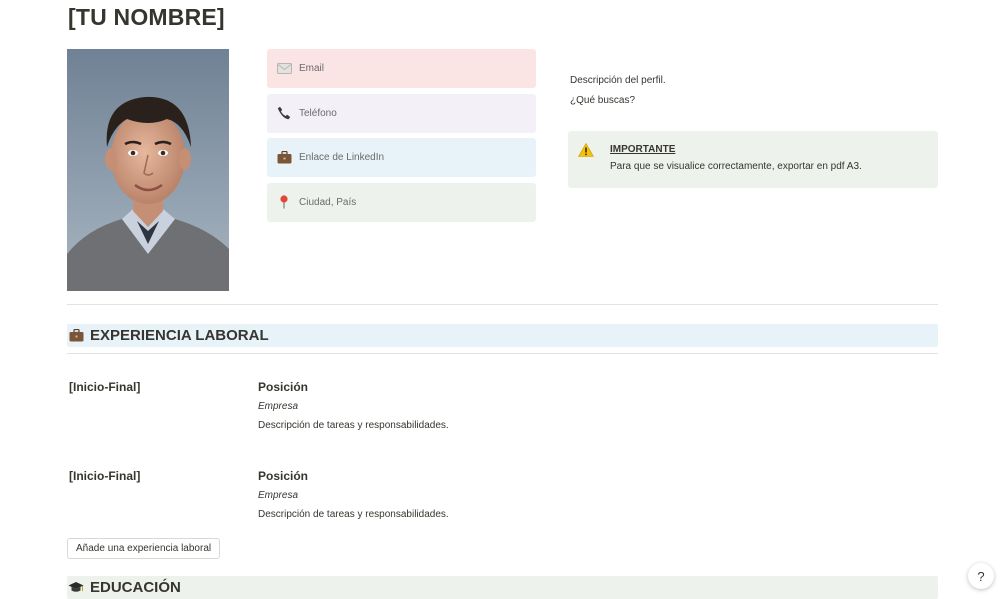 The image size is (1005, 599). What do you see at coordinates (312, 68) in the screenshot?
I see `contact-email-label: Email` at bounding box center [312, 68].